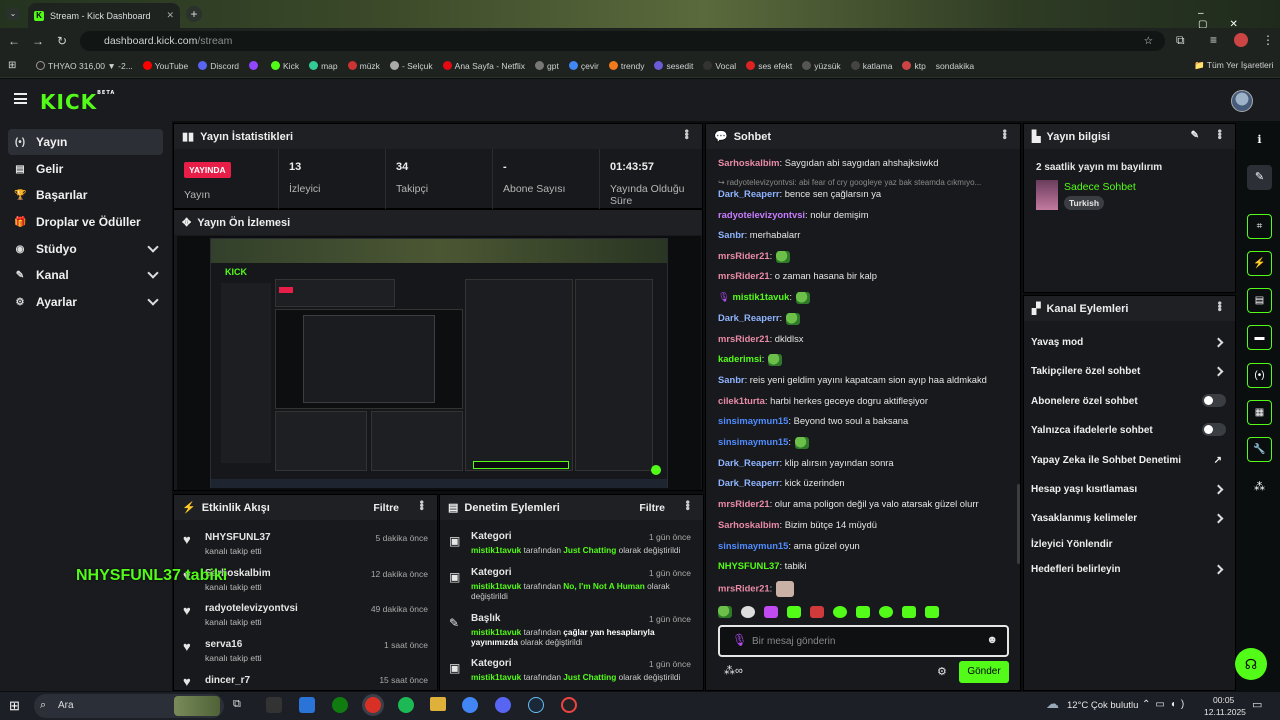 The width and height of the screenshot is (1280, 720). I want to click on chat-settings-icon: ⚙, so click(942, 671).